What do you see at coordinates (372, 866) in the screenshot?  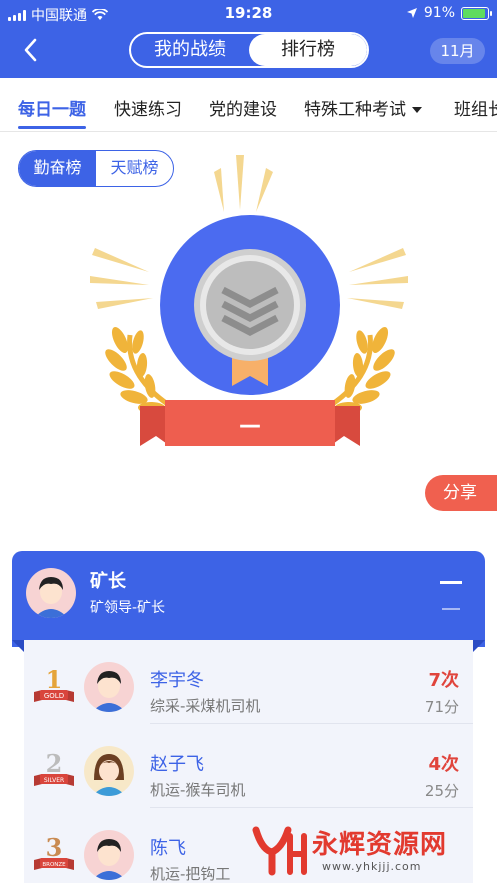 I see `watermark-url: www.yhkjjj.com` at bounding box center [372, 866].